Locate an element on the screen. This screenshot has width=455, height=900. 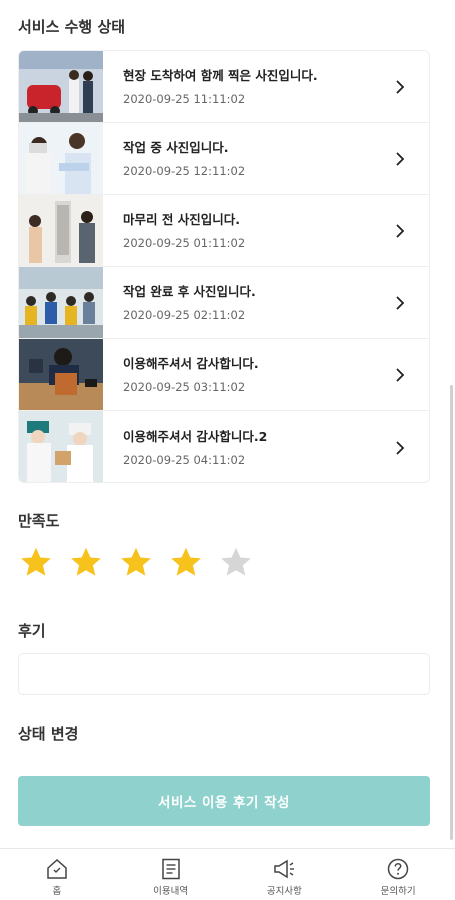
star-rating is located at coordinates (136, 563).